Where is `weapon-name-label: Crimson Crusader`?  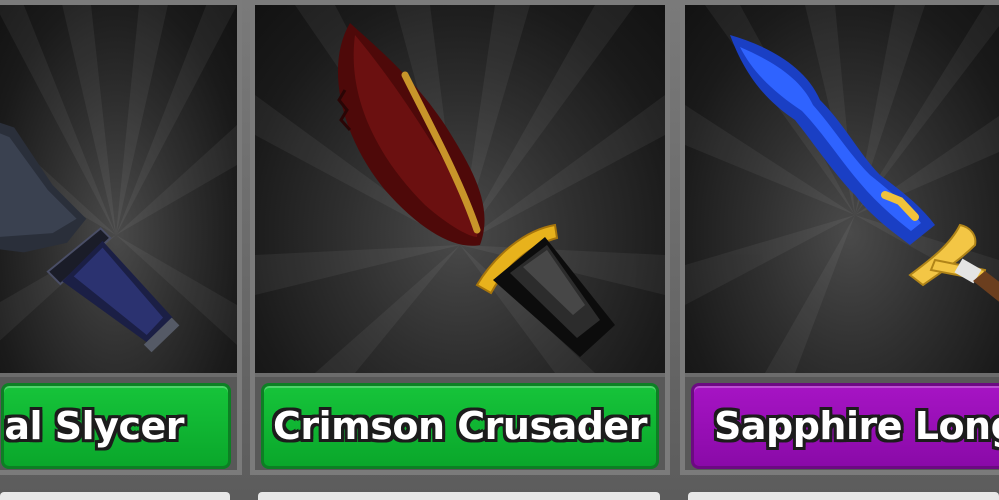 weapon-name-label: Crimson Crusader is located at coordinates (460, 426).